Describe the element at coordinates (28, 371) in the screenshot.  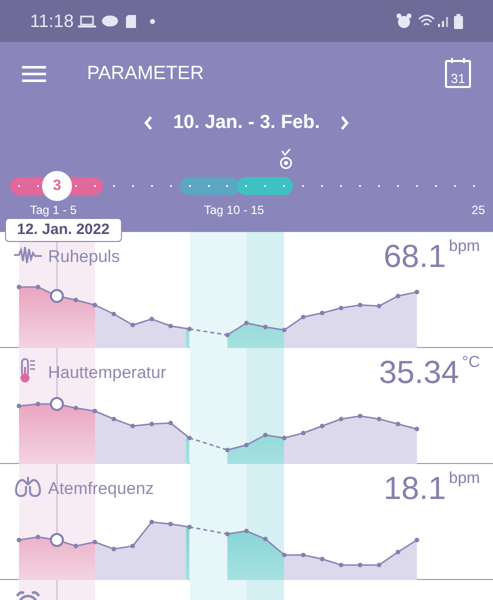
I see `thermometer-icon` at that location.